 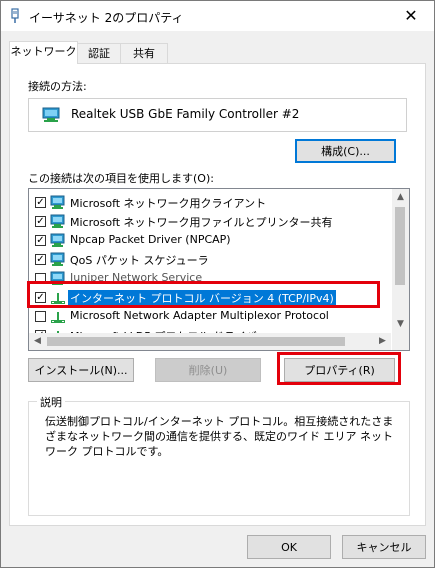 What do you see at coordinates (58, 316) in the screenshot?
I see `protocol-icon` at bounding box center [58, 316].